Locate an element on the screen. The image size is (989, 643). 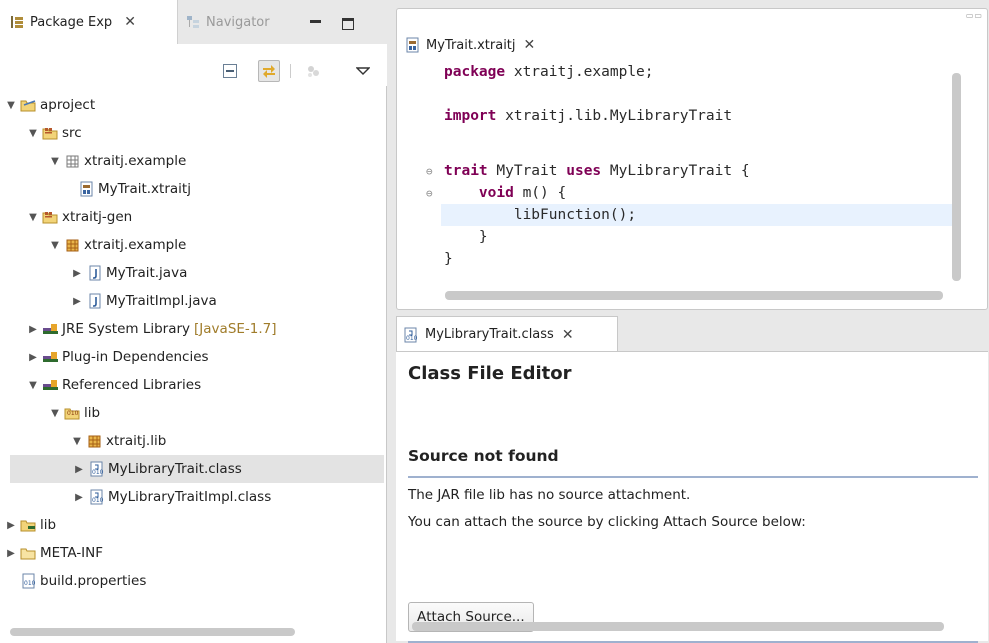
java-file-icon is located at coordinates (94, 273).